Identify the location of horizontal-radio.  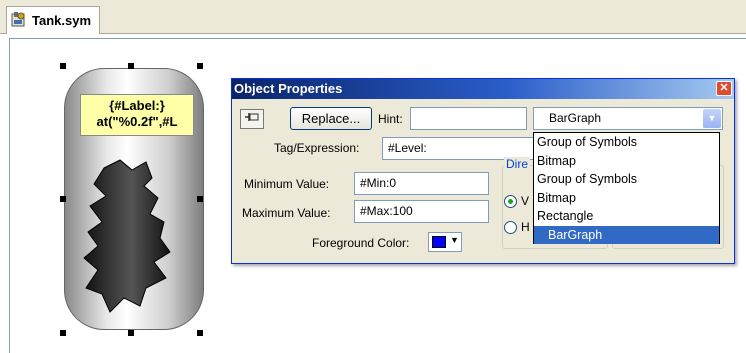
(510, 227).